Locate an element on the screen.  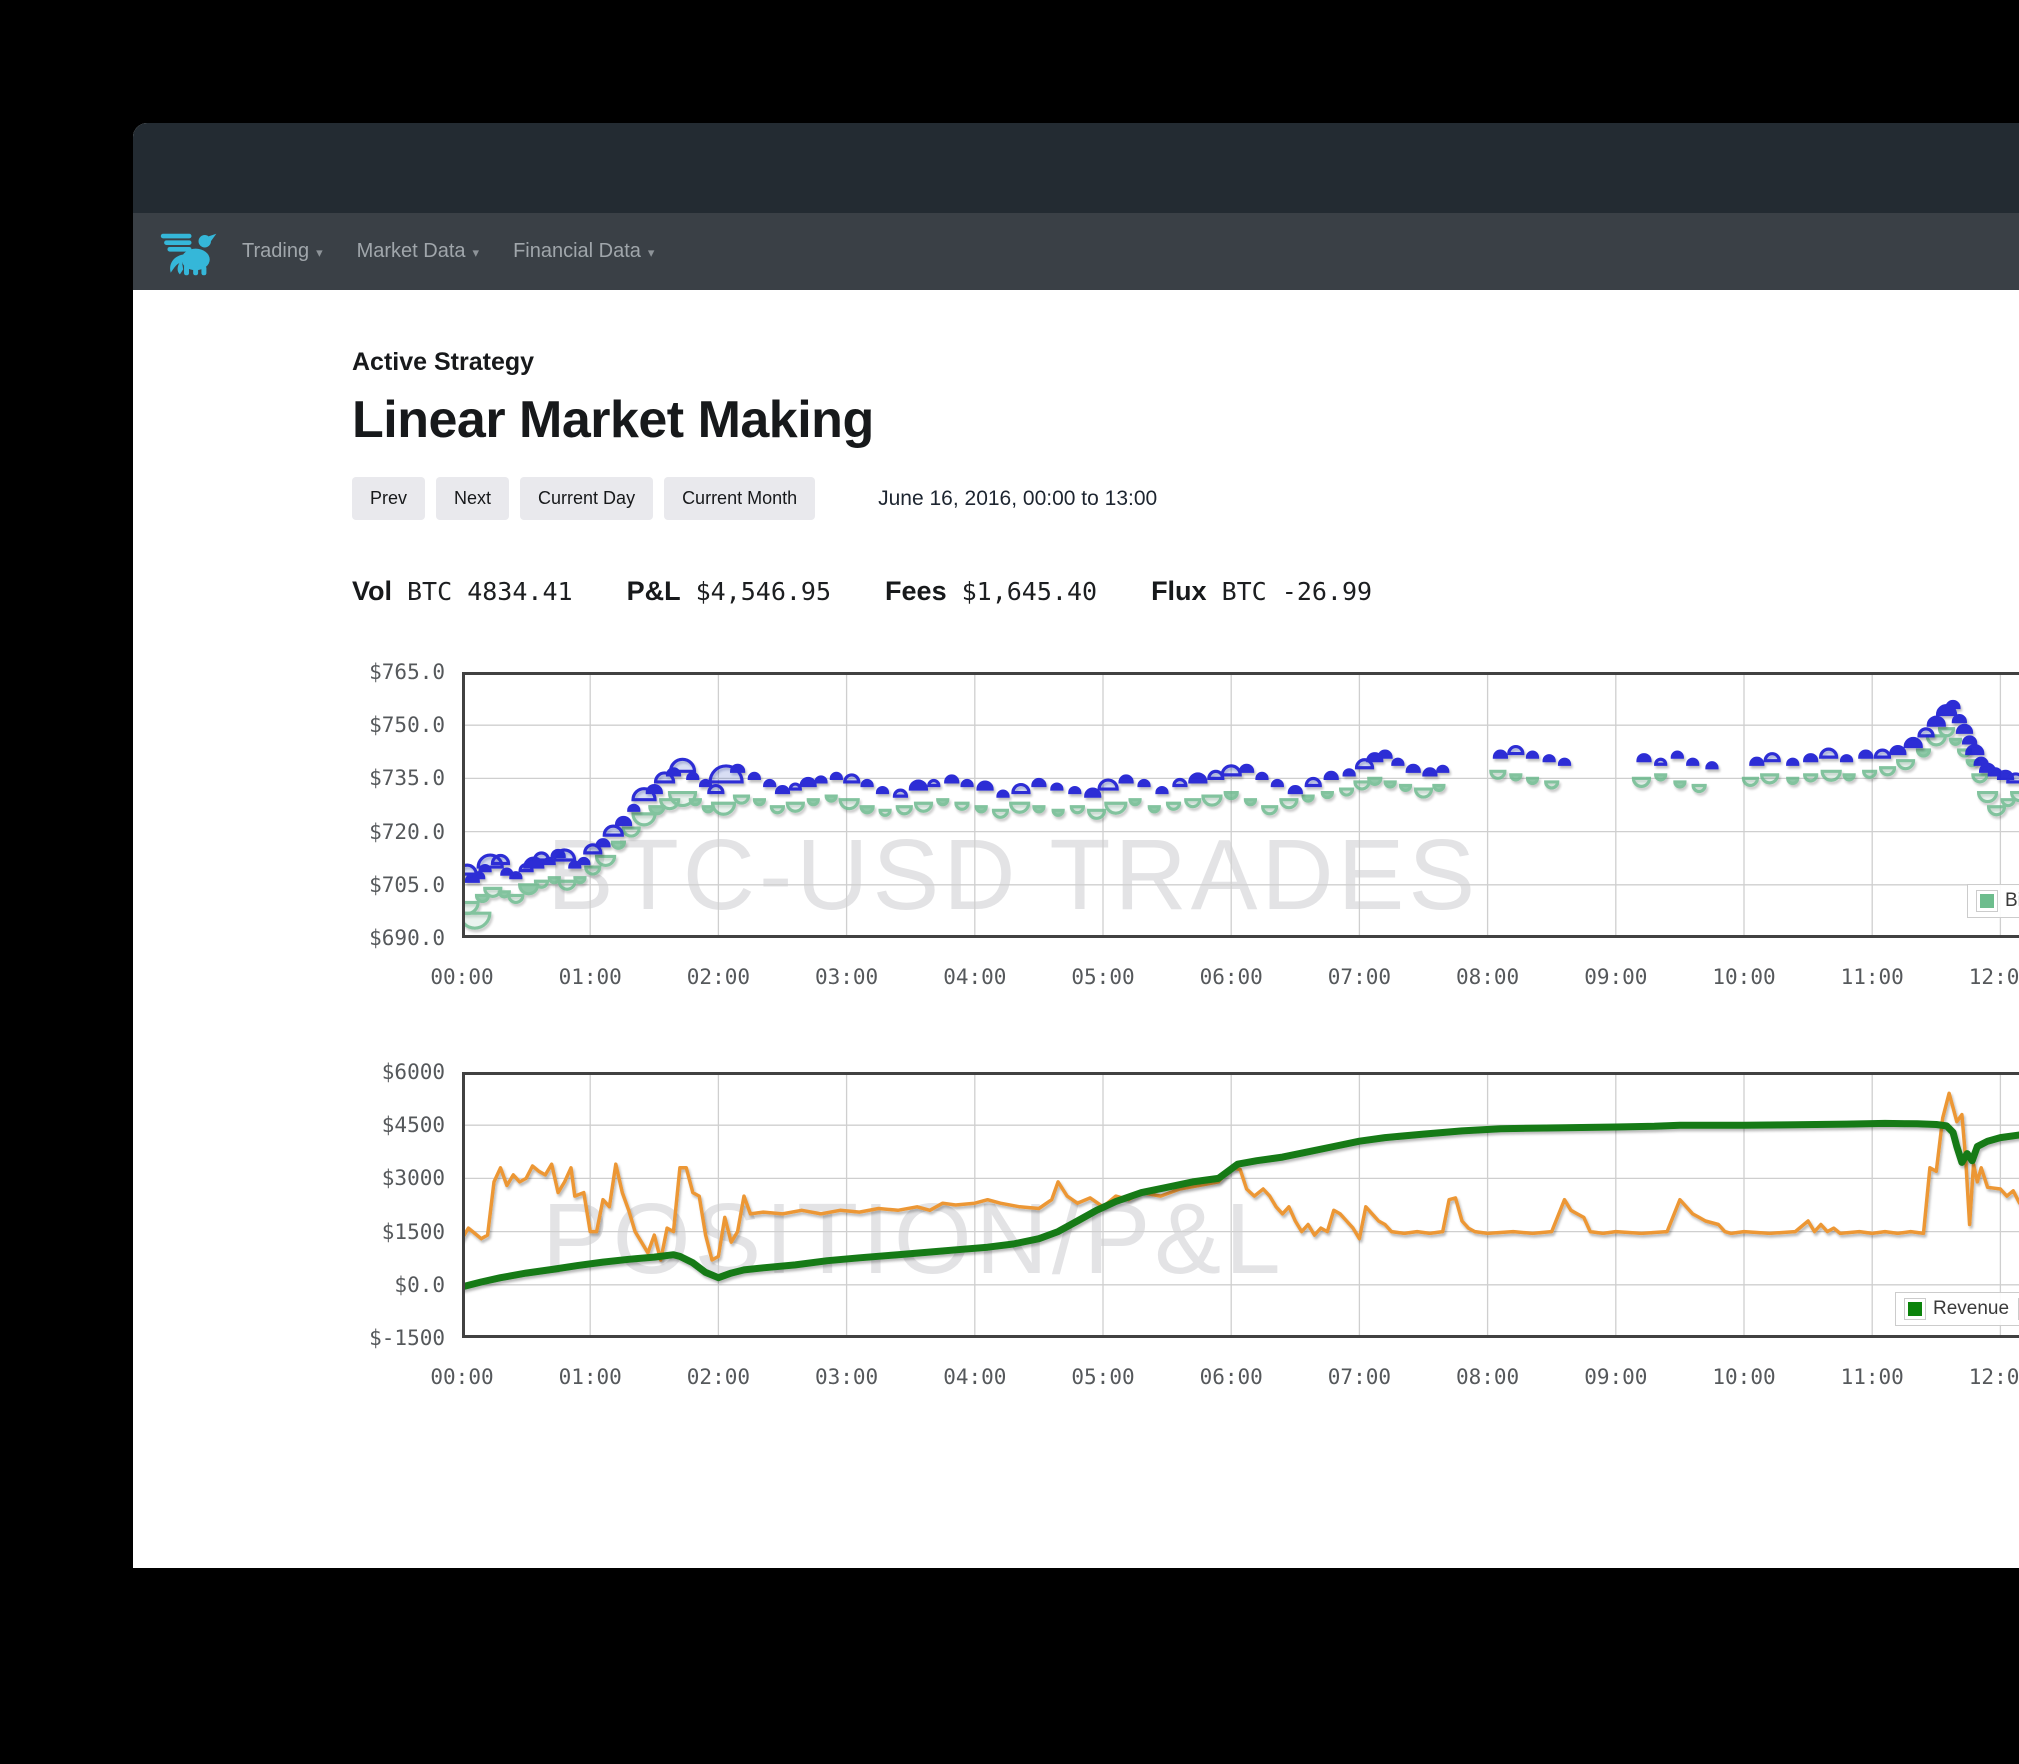
next-button: Next is located at coordinates (473, 499).